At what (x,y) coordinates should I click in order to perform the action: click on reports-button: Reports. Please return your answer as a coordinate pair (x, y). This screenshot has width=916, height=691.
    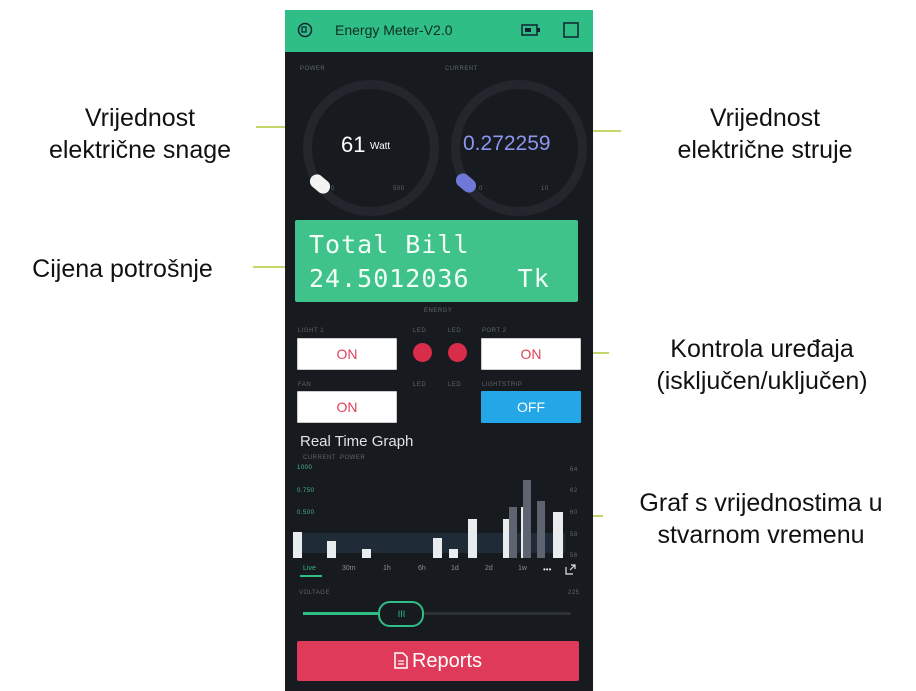
    Looking at the image, I should click on (438, 661).